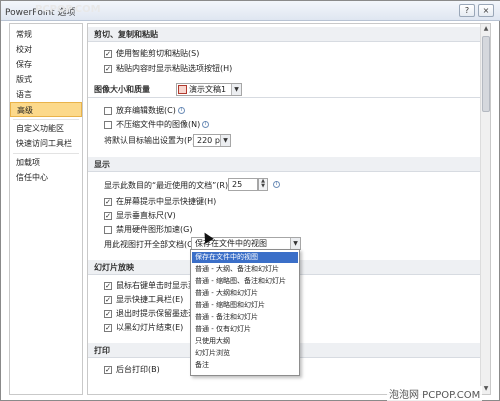 This screenshot has width=500, height=401. Describe the element at coordinates (108, 125) in the screenshot. I see `no-compress-checkbox` at that location.